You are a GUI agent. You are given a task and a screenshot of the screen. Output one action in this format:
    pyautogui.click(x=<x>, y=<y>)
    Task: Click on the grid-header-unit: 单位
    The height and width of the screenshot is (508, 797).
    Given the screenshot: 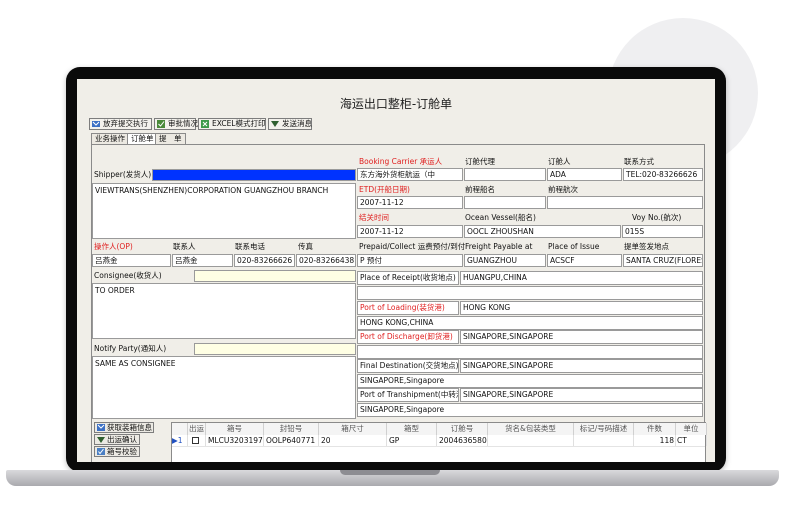 What is the action you would take?
    pyautogui.click(x=691, y=429)
    